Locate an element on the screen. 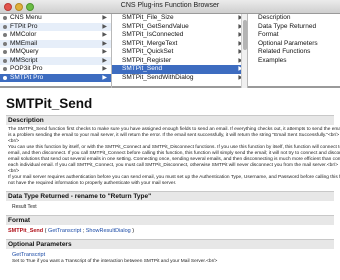  plugin-item: FTPit Pro ▶ is located at coordinates (55, 26).